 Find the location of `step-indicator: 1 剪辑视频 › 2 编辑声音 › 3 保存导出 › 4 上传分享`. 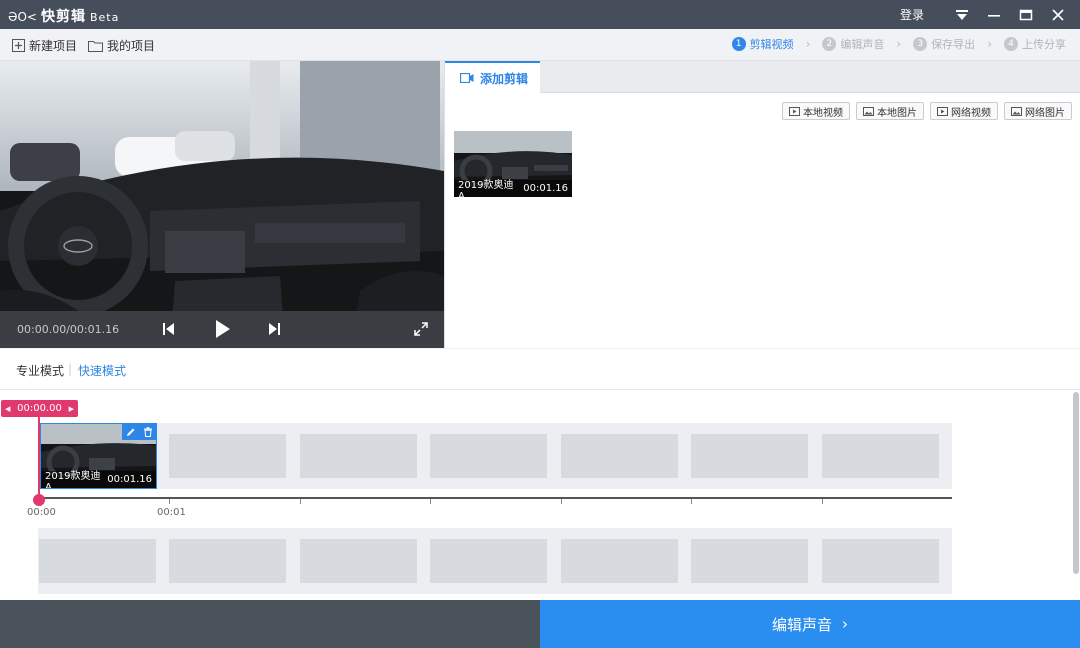

step-indicator: 1 剪辑视频 › 2 编辑声音 › 3 保存导出 › 4 上传分享 is located at coordinates (898, 44).